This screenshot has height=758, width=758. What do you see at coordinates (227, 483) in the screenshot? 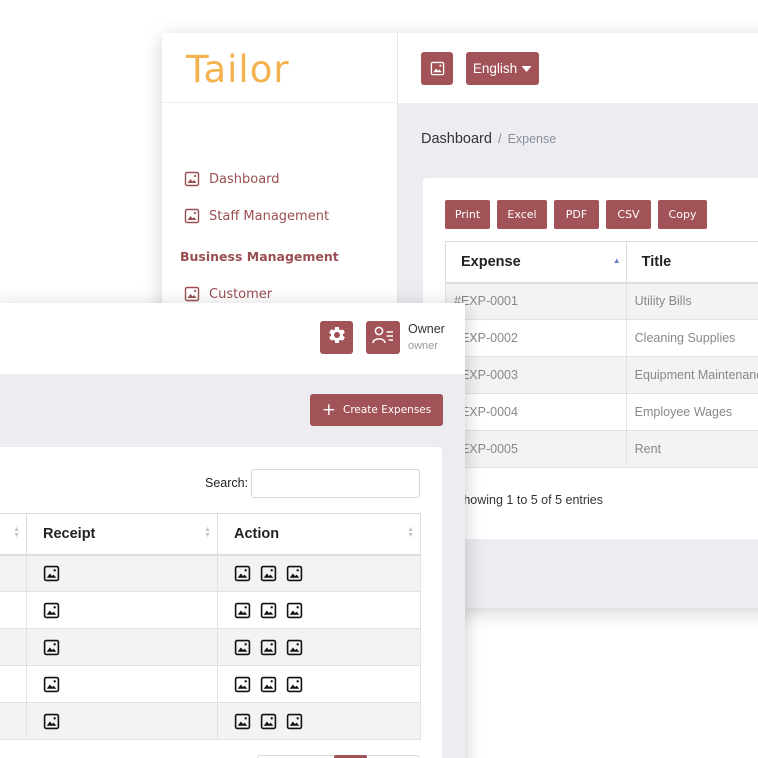
I see `search-label: Search:` at bounding box center [227, 483].